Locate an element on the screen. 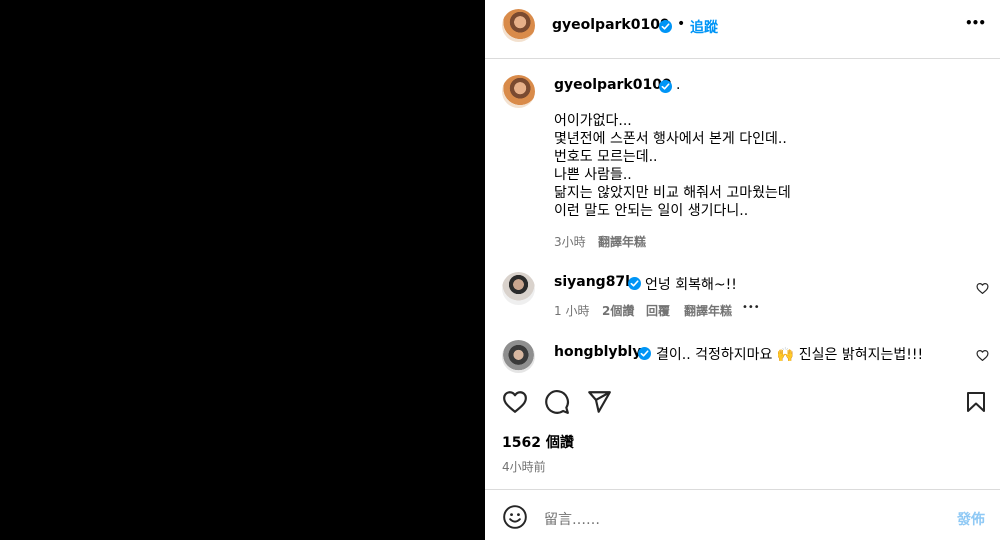  caption-timestamp: 3小時 is located at coordinates (570, 241).